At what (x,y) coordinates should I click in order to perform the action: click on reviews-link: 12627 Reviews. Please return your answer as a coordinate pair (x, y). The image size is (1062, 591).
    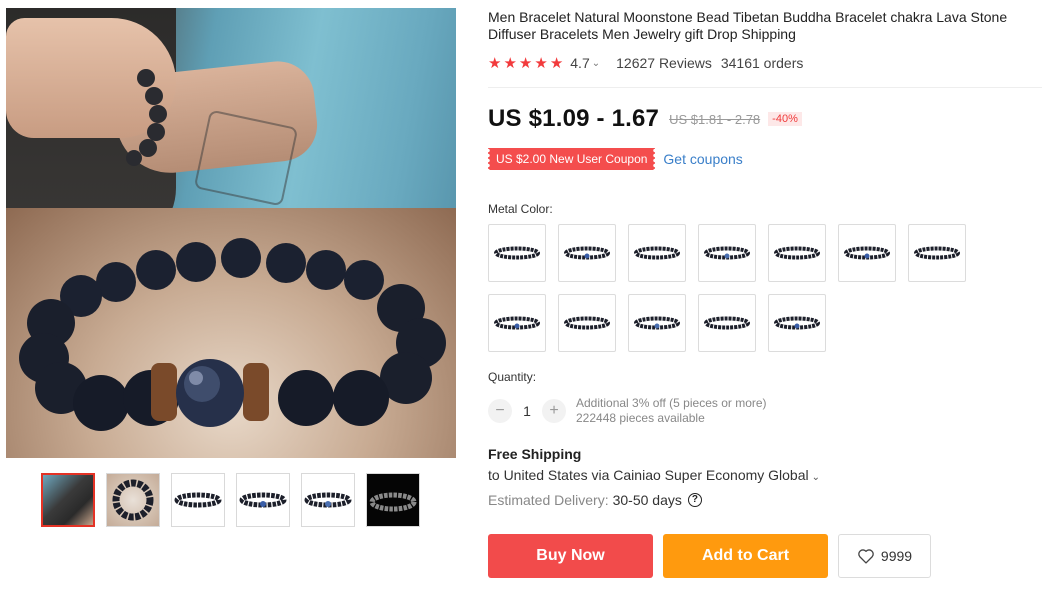
    Looking at the image, I should click on (664, 63).